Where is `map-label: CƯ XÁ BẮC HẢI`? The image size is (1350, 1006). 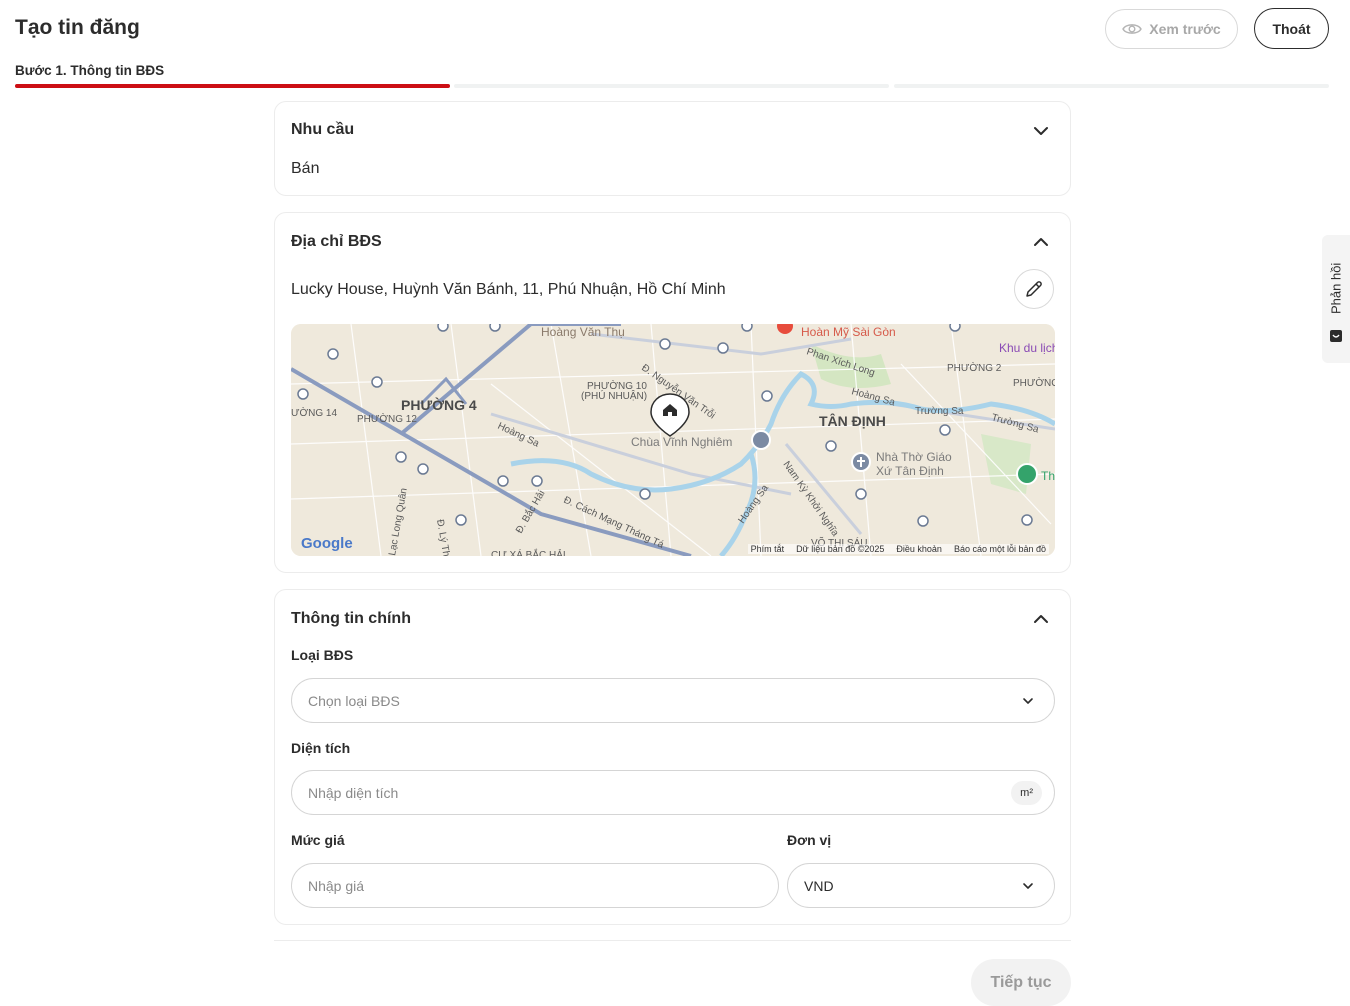
map-label: CƯ XÁ BẮC HẢI is located at coordinates (528, 552).